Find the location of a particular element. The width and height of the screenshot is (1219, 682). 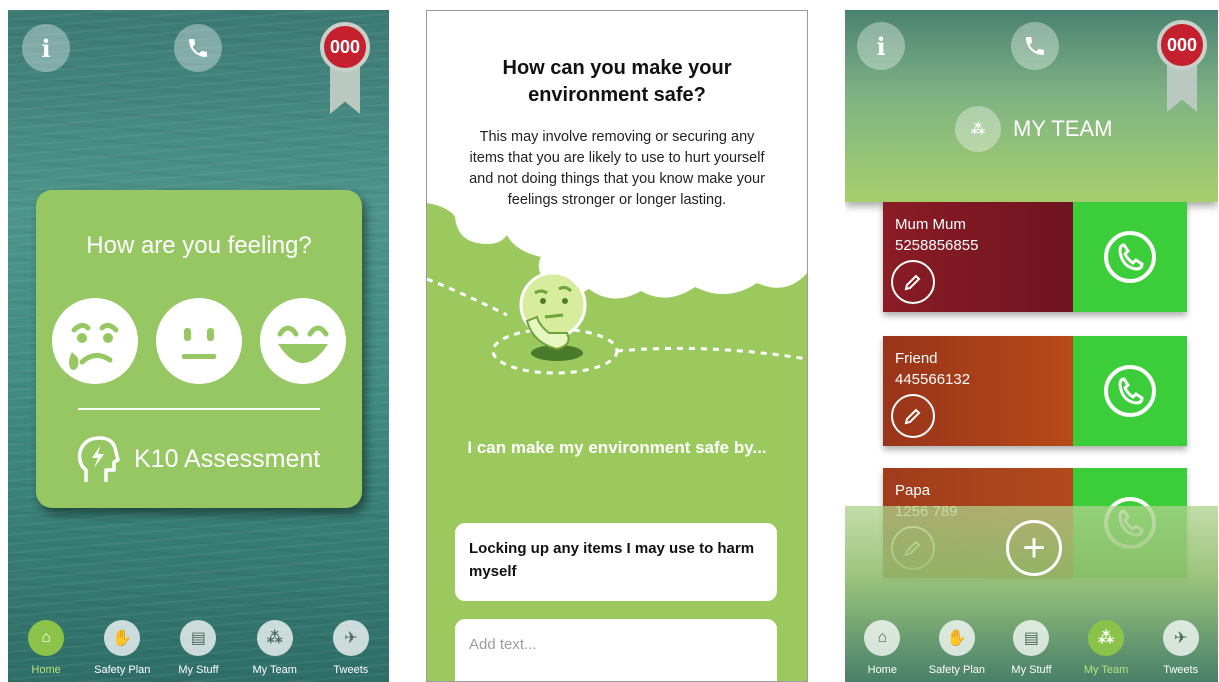

title-text: MY TEAM is located at coordinates (1063, 128).